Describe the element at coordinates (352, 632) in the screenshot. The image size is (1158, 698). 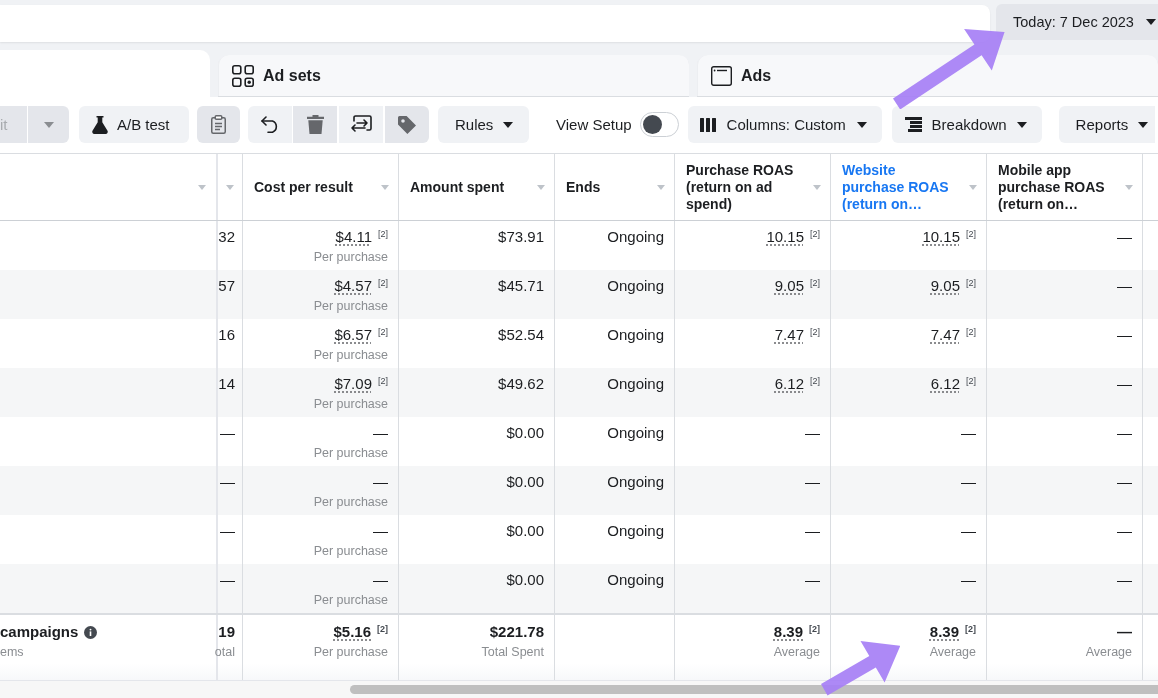
I see `cell-value: $5.16` at that location.